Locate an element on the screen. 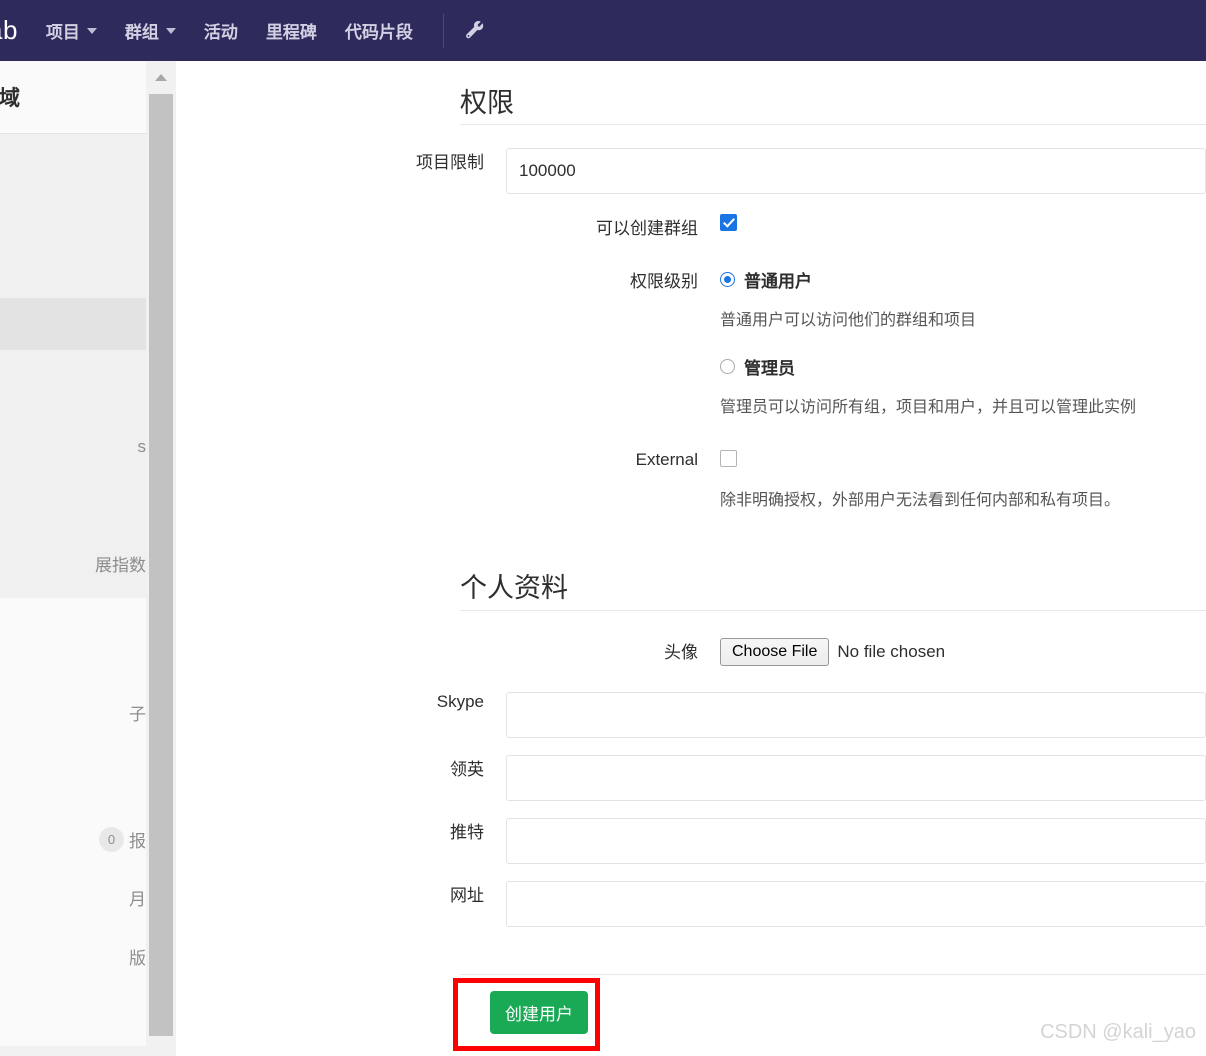 The image size is (1206, 1056). nav-item-activity: 活动 is located at coordinates (221, 30).